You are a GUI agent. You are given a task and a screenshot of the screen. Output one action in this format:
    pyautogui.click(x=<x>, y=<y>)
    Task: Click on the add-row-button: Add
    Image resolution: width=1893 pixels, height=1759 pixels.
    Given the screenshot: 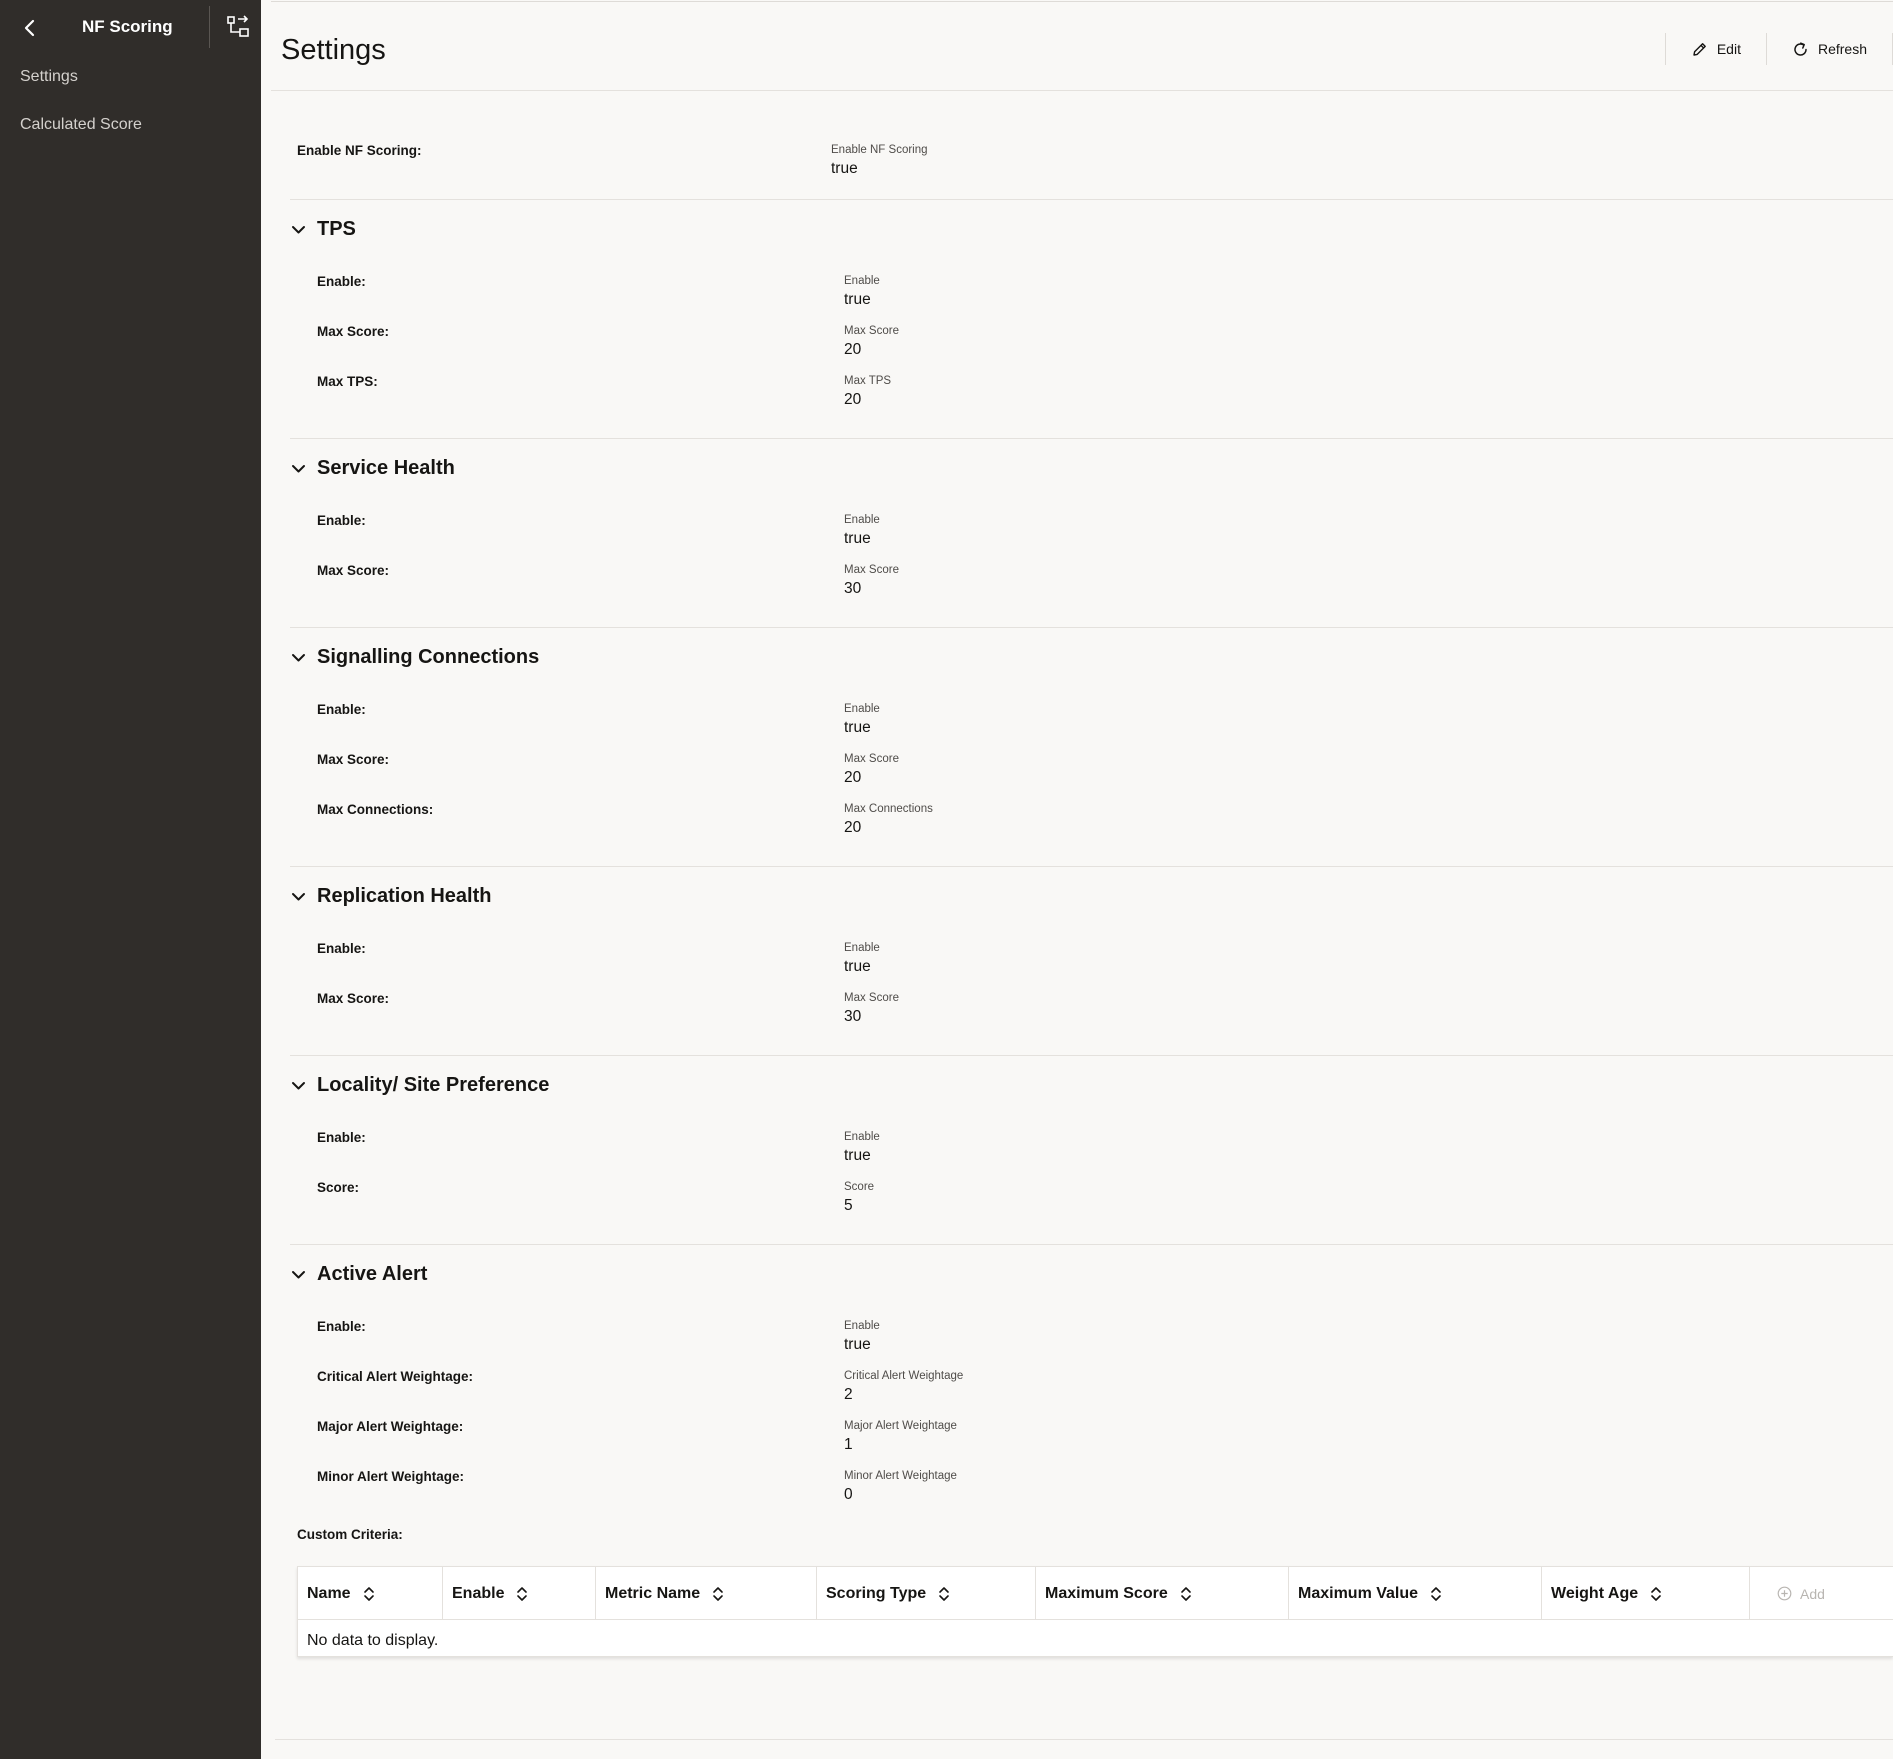 What is the action you would take?
    pyautogui.click(x=1787, y=1593)
    